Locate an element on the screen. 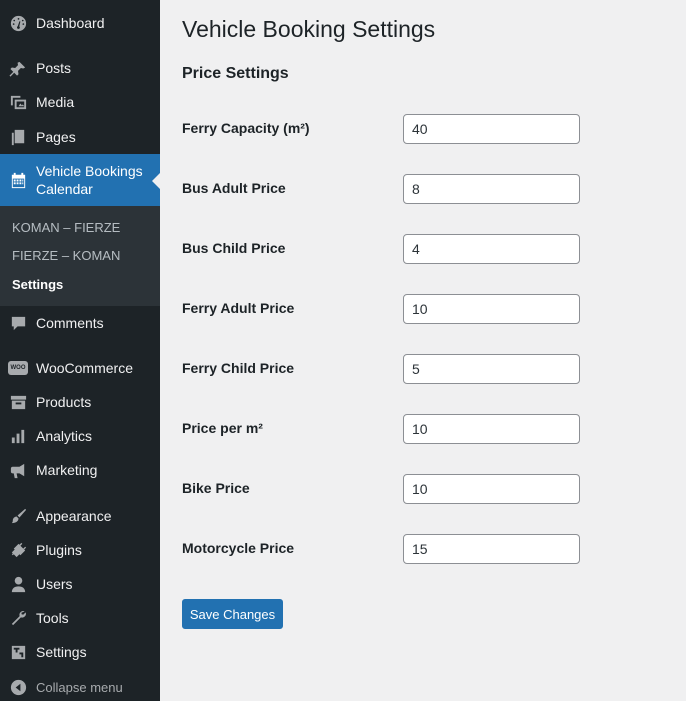 The width and height of the screenshot is (686, 701). field-row-bike-price: Bike Price is located at coordinates (382, 489).